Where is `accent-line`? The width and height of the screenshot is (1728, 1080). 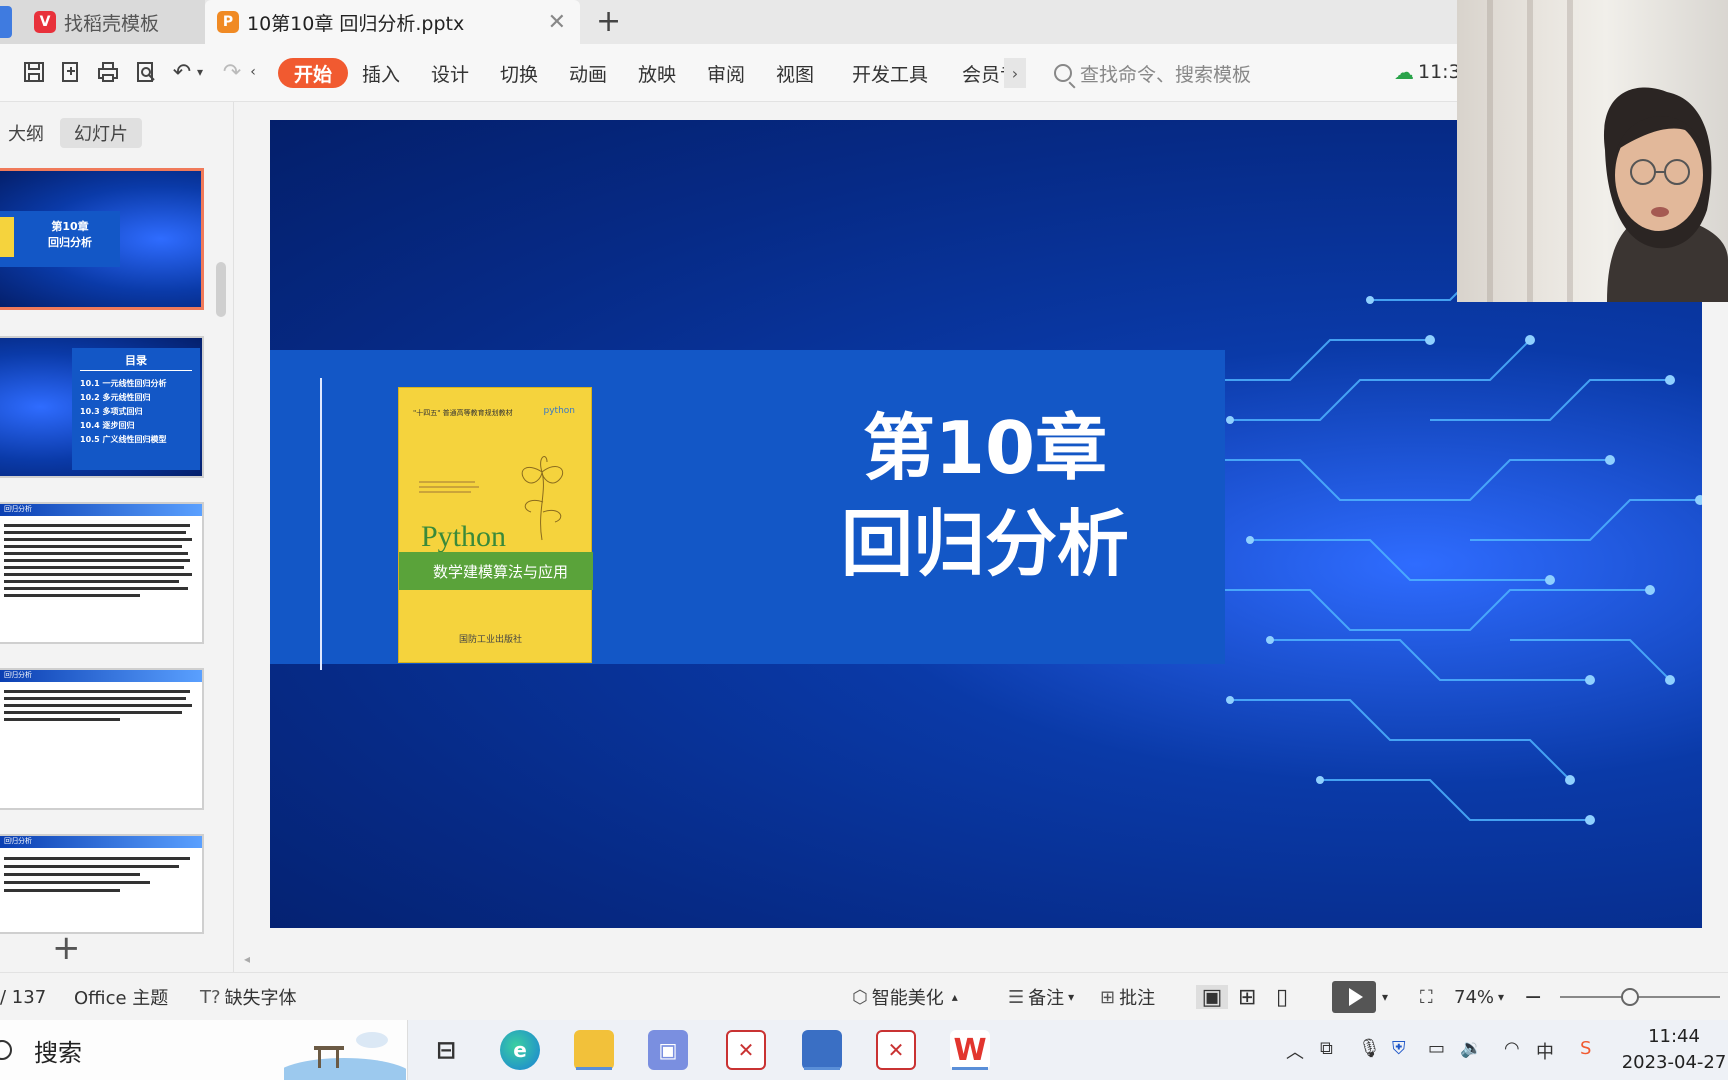
accent-line is located at coordinates (321, 524).